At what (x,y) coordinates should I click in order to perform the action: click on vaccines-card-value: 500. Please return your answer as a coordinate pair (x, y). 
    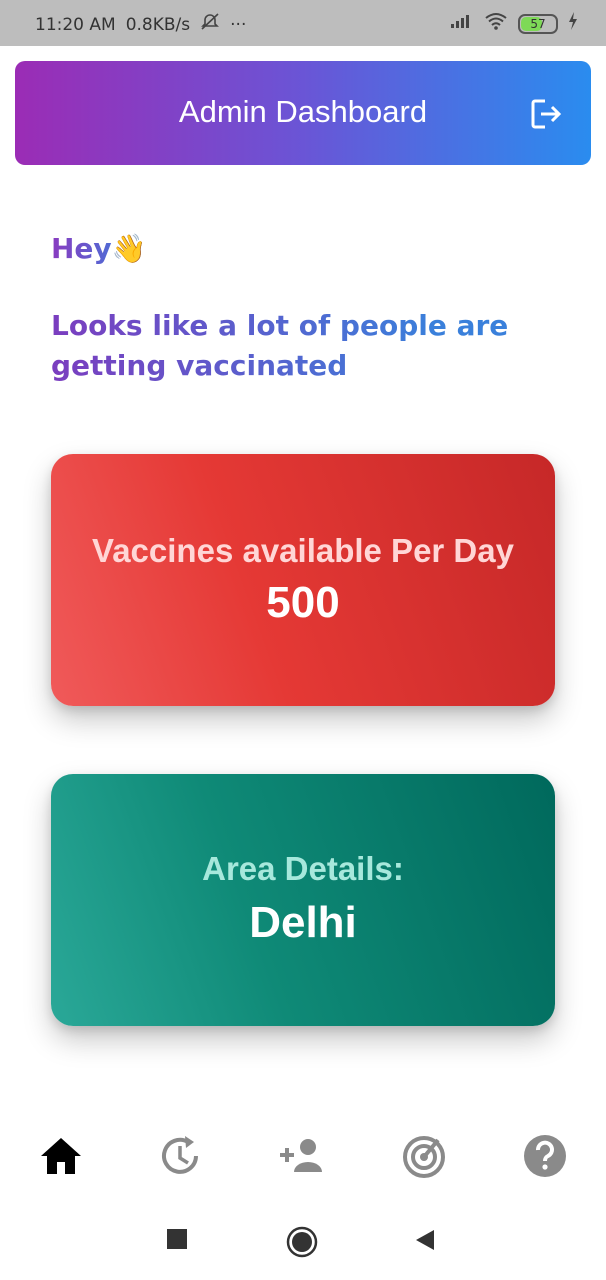
    Looking at the image, I should click on (303, 602).